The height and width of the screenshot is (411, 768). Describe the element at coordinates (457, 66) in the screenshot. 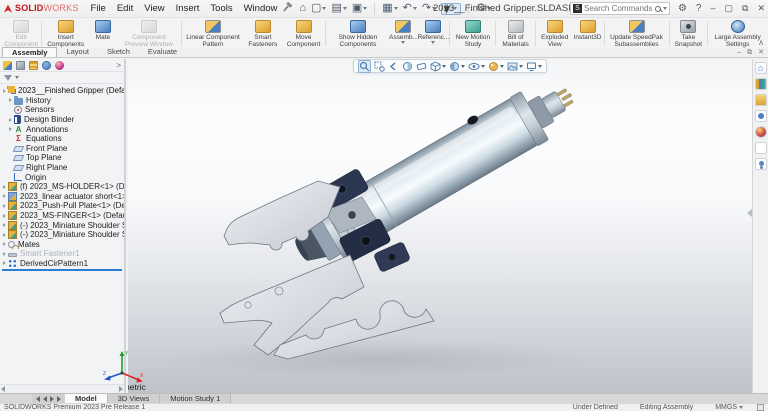

I see `display-style-button` at that location.